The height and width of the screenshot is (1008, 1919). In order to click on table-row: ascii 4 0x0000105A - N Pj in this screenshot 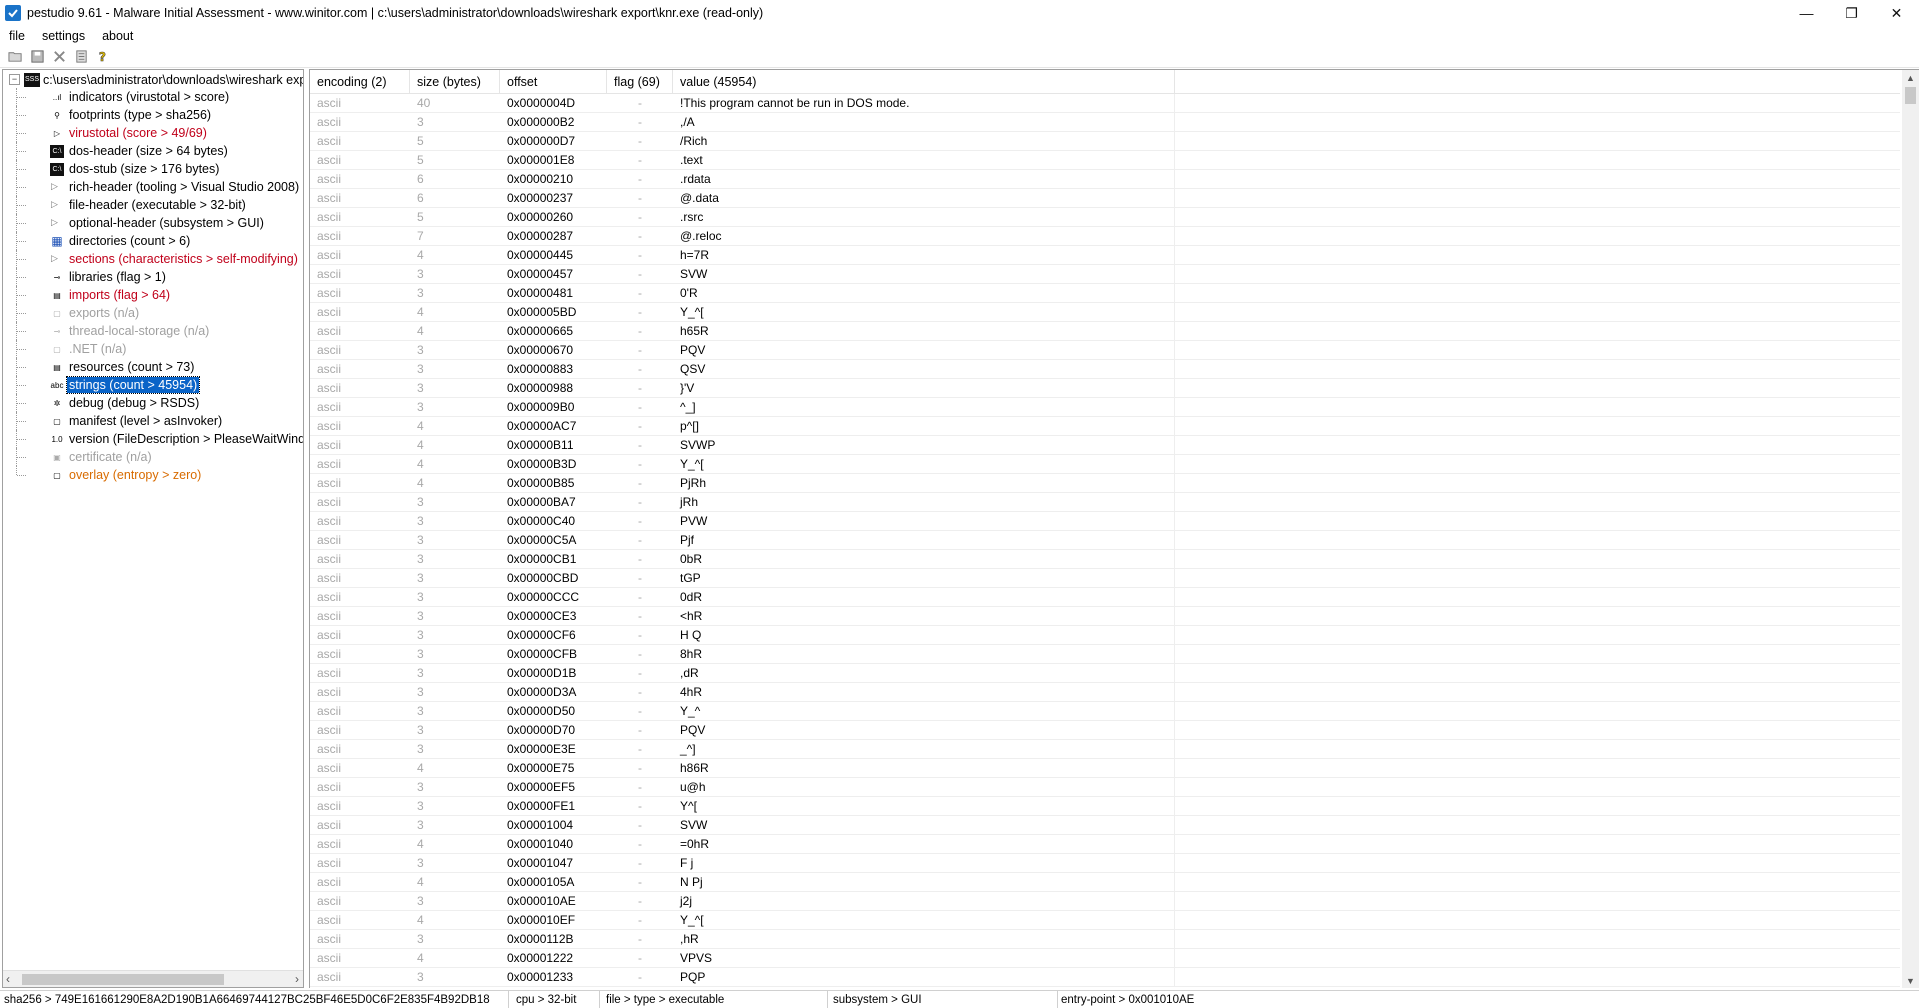, I will do `click(1105, 882)`.